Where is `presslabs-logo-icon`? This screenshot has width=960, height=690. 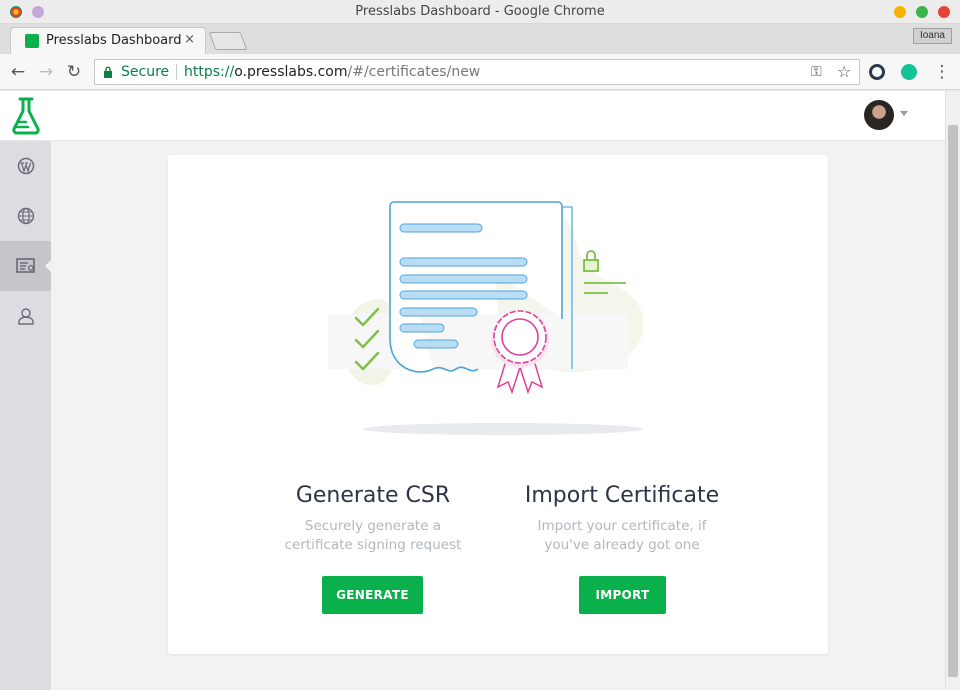
presslabs-logo-icon is located at coordinates (26, 116).